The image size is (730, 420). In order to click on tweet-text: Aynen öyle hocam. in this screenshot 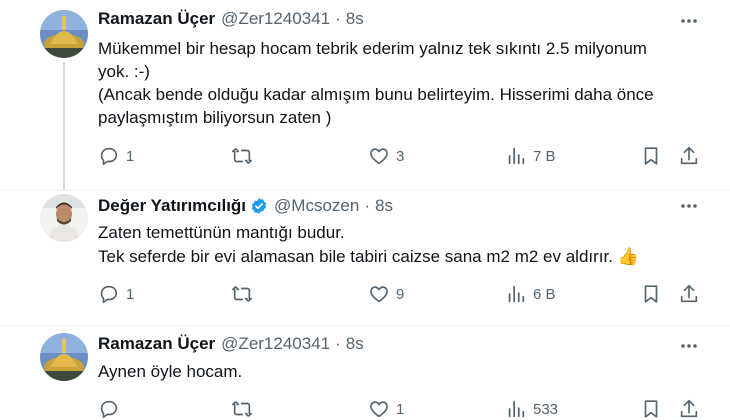, I will do `click(398, 371)`.